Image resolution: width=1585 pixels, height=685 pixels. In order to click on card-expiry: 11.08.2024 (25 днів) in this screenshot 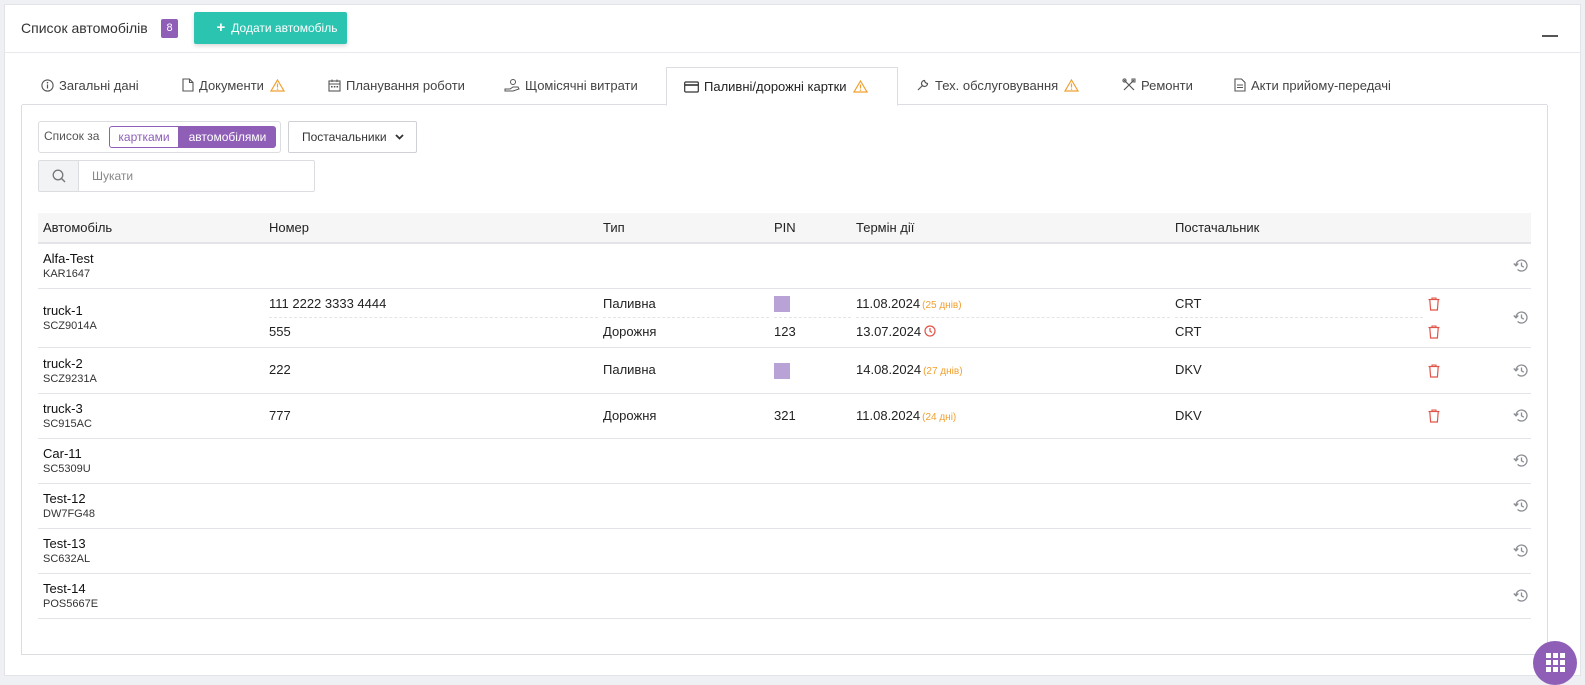, I will do `click(1013, 304)`.